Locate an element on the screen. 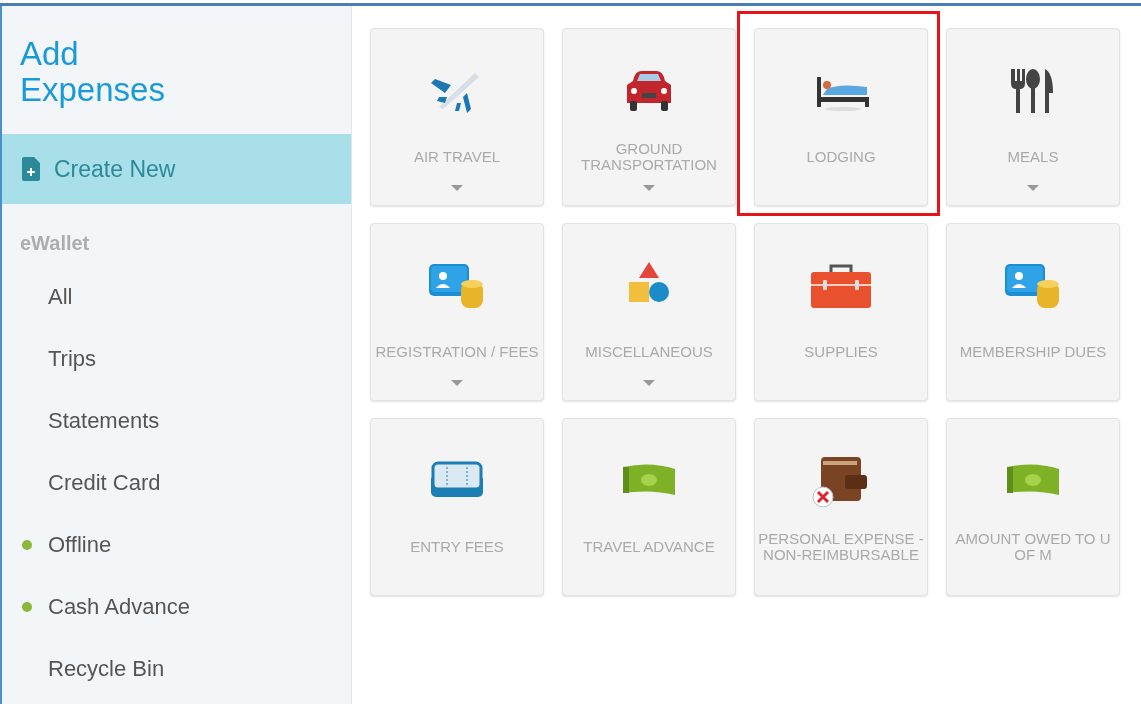  expense-tile: MISCELLANEOUS is located at coordinates (649, 312).